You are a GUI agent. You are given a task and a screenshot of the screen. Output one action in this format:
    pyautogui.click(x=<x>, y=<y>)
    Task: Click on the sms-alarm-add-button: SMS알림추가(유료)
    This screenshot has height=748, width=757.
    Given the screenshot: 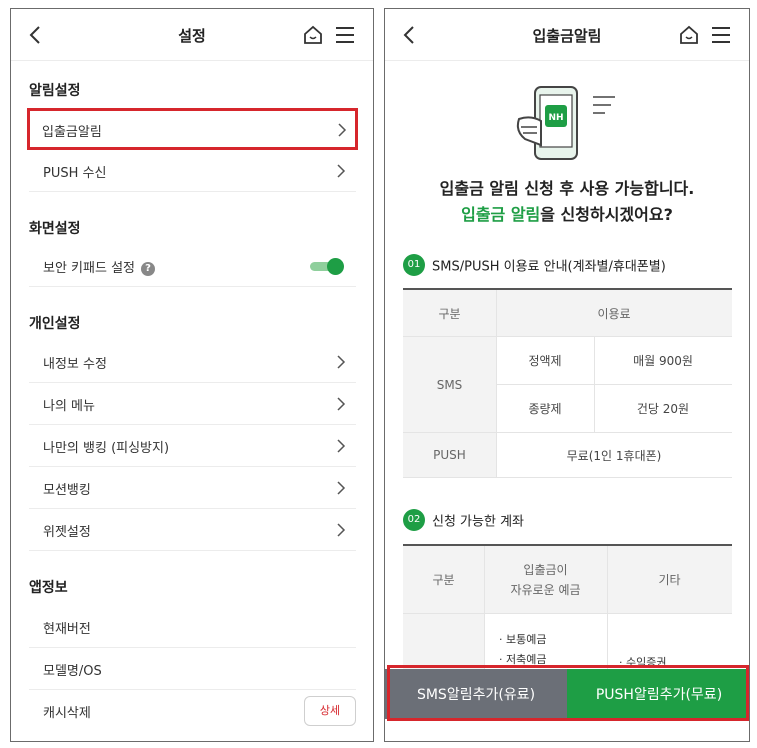 What is the action you would take?
    pyautogui.click(x=476, y=694)
    